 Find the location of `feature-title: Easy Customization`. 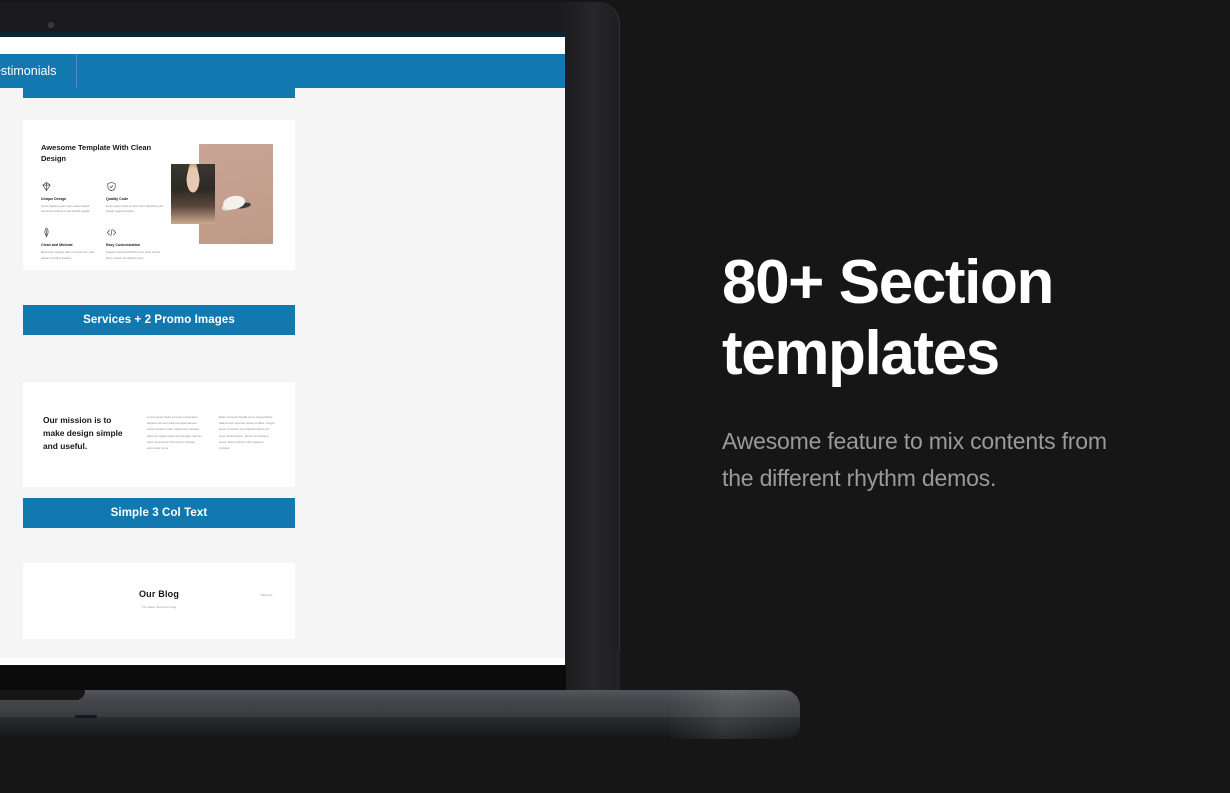

feature-title: Easy Customization is located at coordinates (123, 245).